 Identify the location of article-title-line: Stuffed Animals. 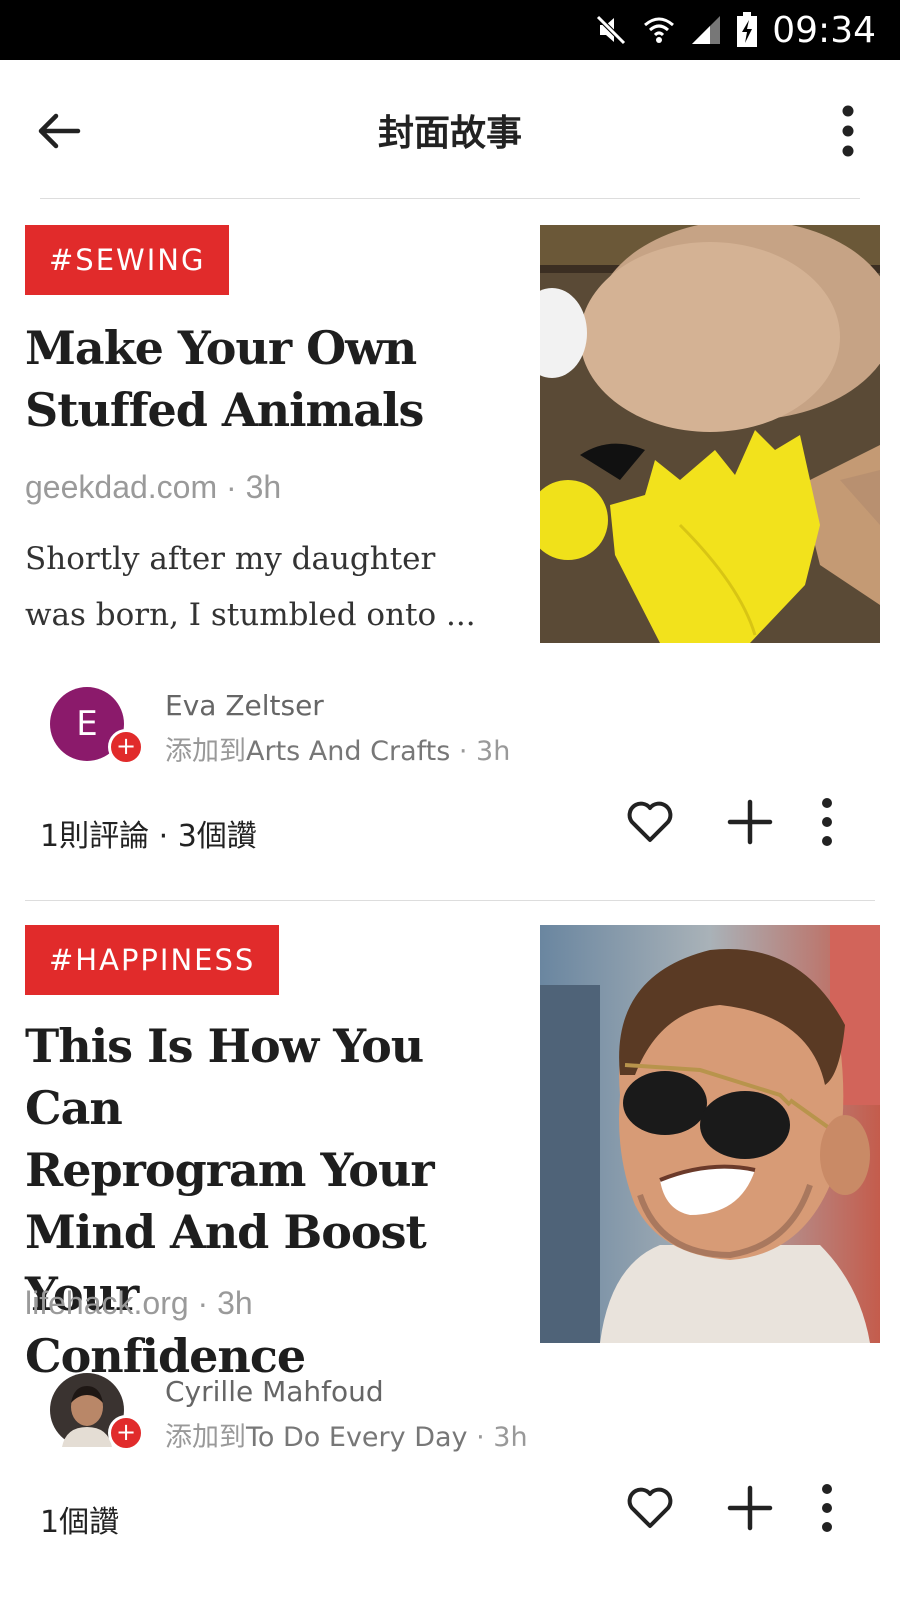
(224, 410).